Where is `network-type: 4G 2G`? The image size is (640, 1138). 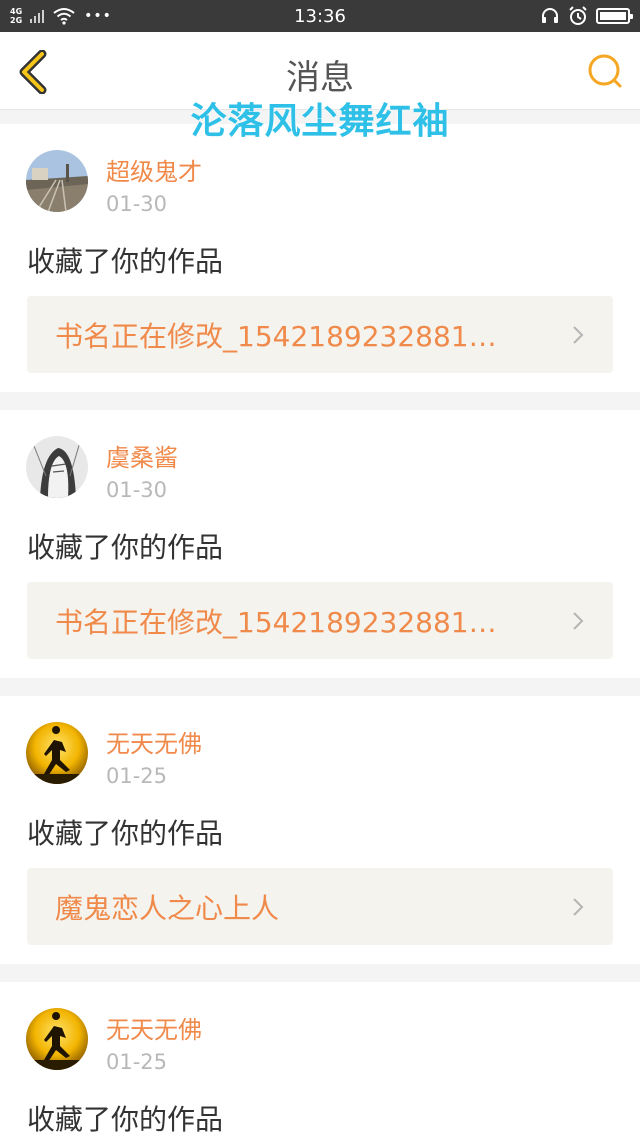
network-type: 4G 2G is located at coordinates (16, 16).